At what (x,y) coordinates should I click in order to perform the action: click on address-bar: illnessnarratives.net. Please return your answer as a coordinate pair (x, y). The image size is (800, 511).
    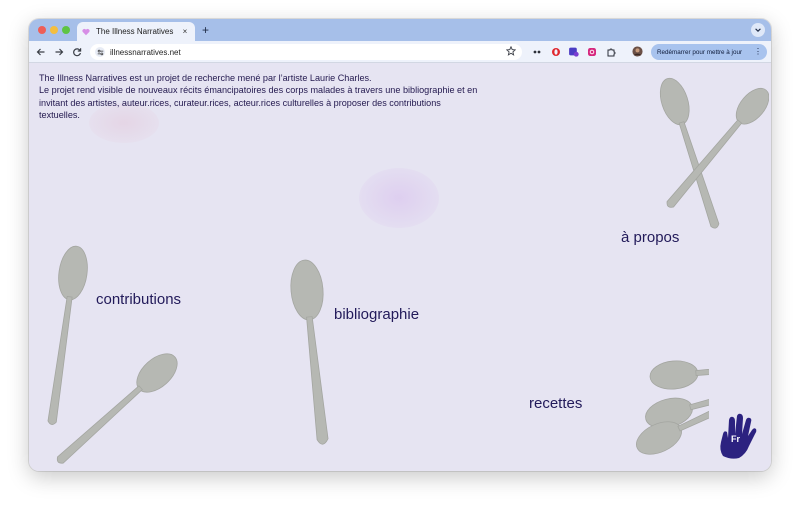
    Looking at the image, I should click on (306, 52).